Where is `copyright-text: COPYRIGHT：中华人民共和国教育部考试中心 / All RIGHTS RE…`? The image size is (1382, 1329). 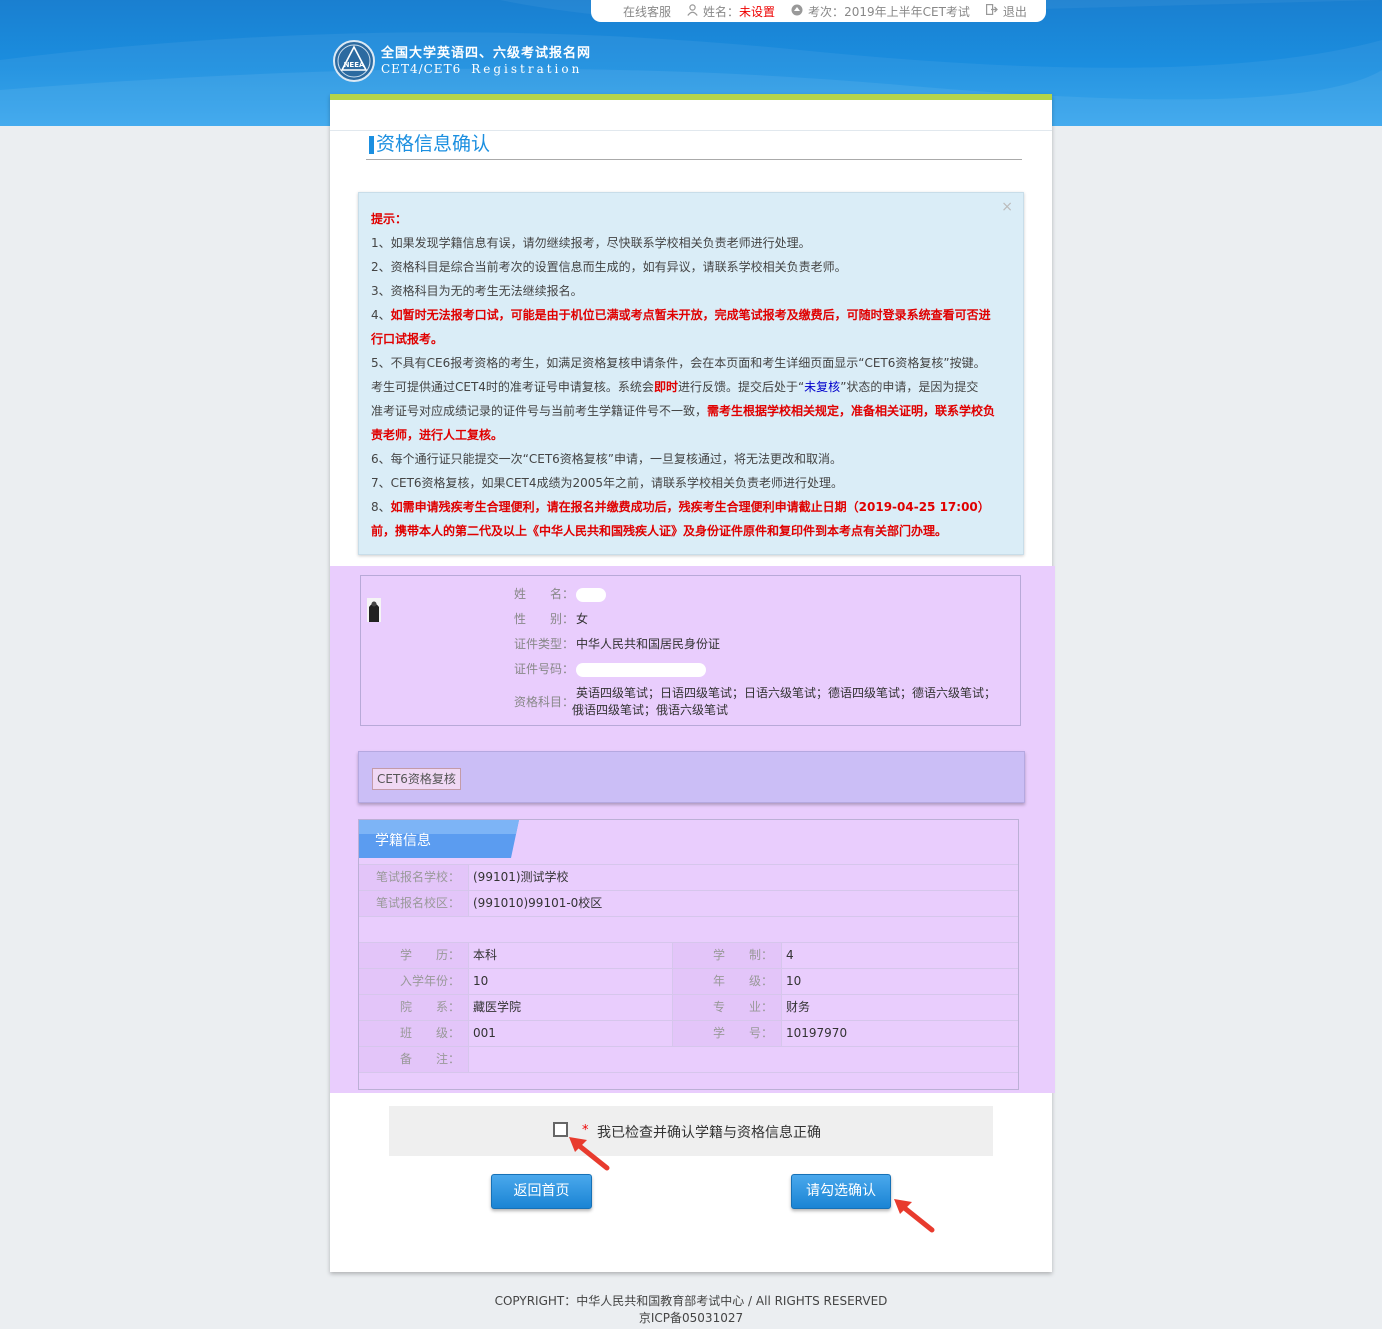 copyright-text: COPYRIGHT：中华人民共和国教育部考试中心 / All RIGHTS RE… is located at coordinates (691, 1301).